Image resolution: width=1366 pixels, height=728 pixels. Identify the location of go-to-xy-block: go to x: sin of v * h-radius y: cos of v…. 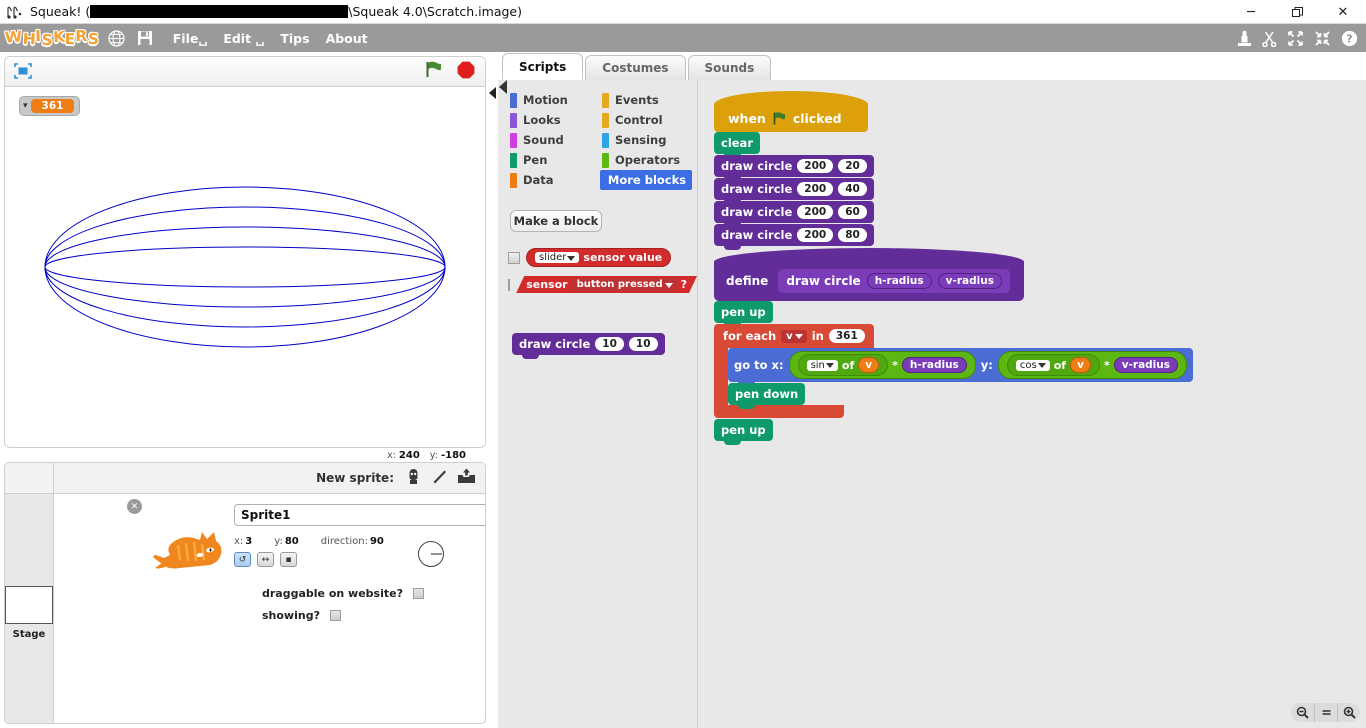
(961, 367).